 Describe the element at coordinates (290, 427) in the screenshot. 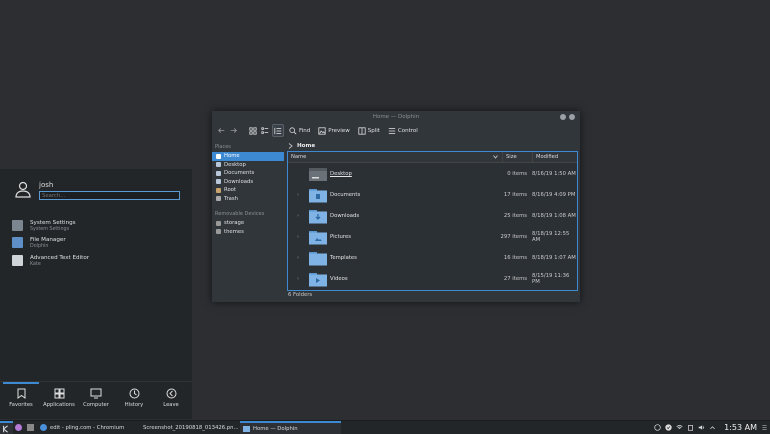

I see `task-dolphin: Home — Dolphin` at that location.